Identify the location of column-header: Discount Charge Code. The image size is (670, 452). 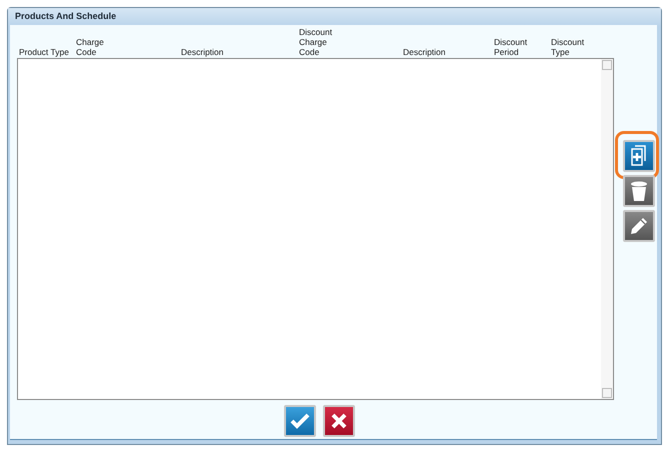
(315, 42).